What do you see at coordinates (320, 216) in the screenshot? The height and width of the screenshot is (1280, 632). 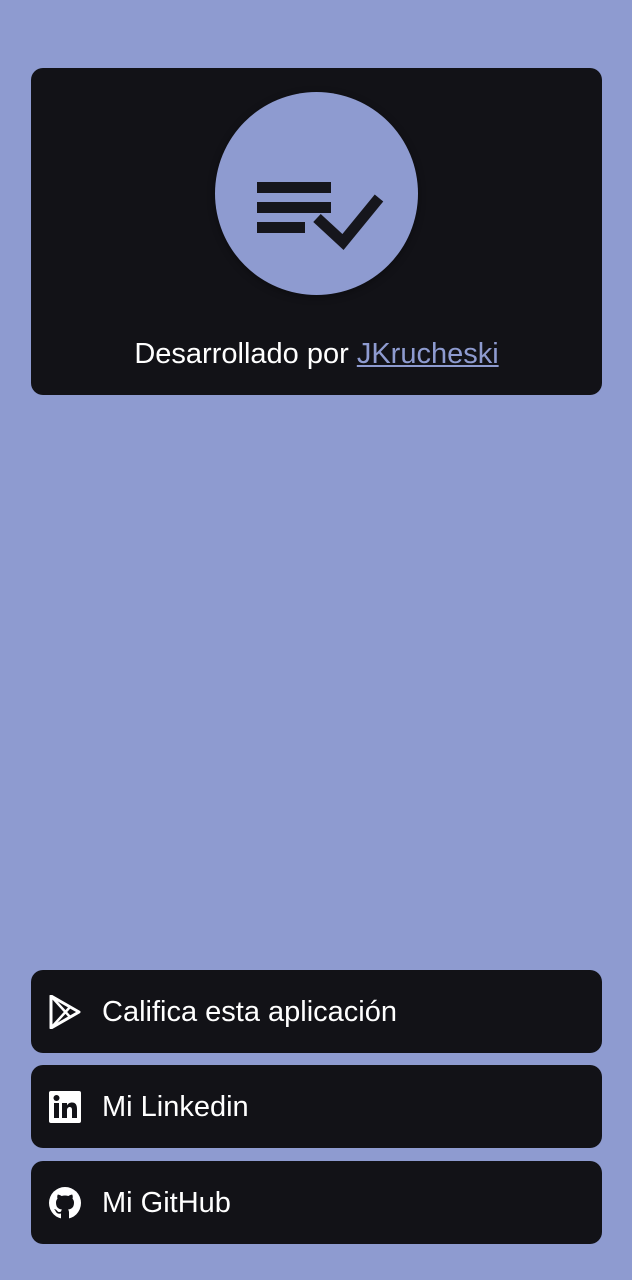 I see `checklist-icon` at bounding box center [320, 216].